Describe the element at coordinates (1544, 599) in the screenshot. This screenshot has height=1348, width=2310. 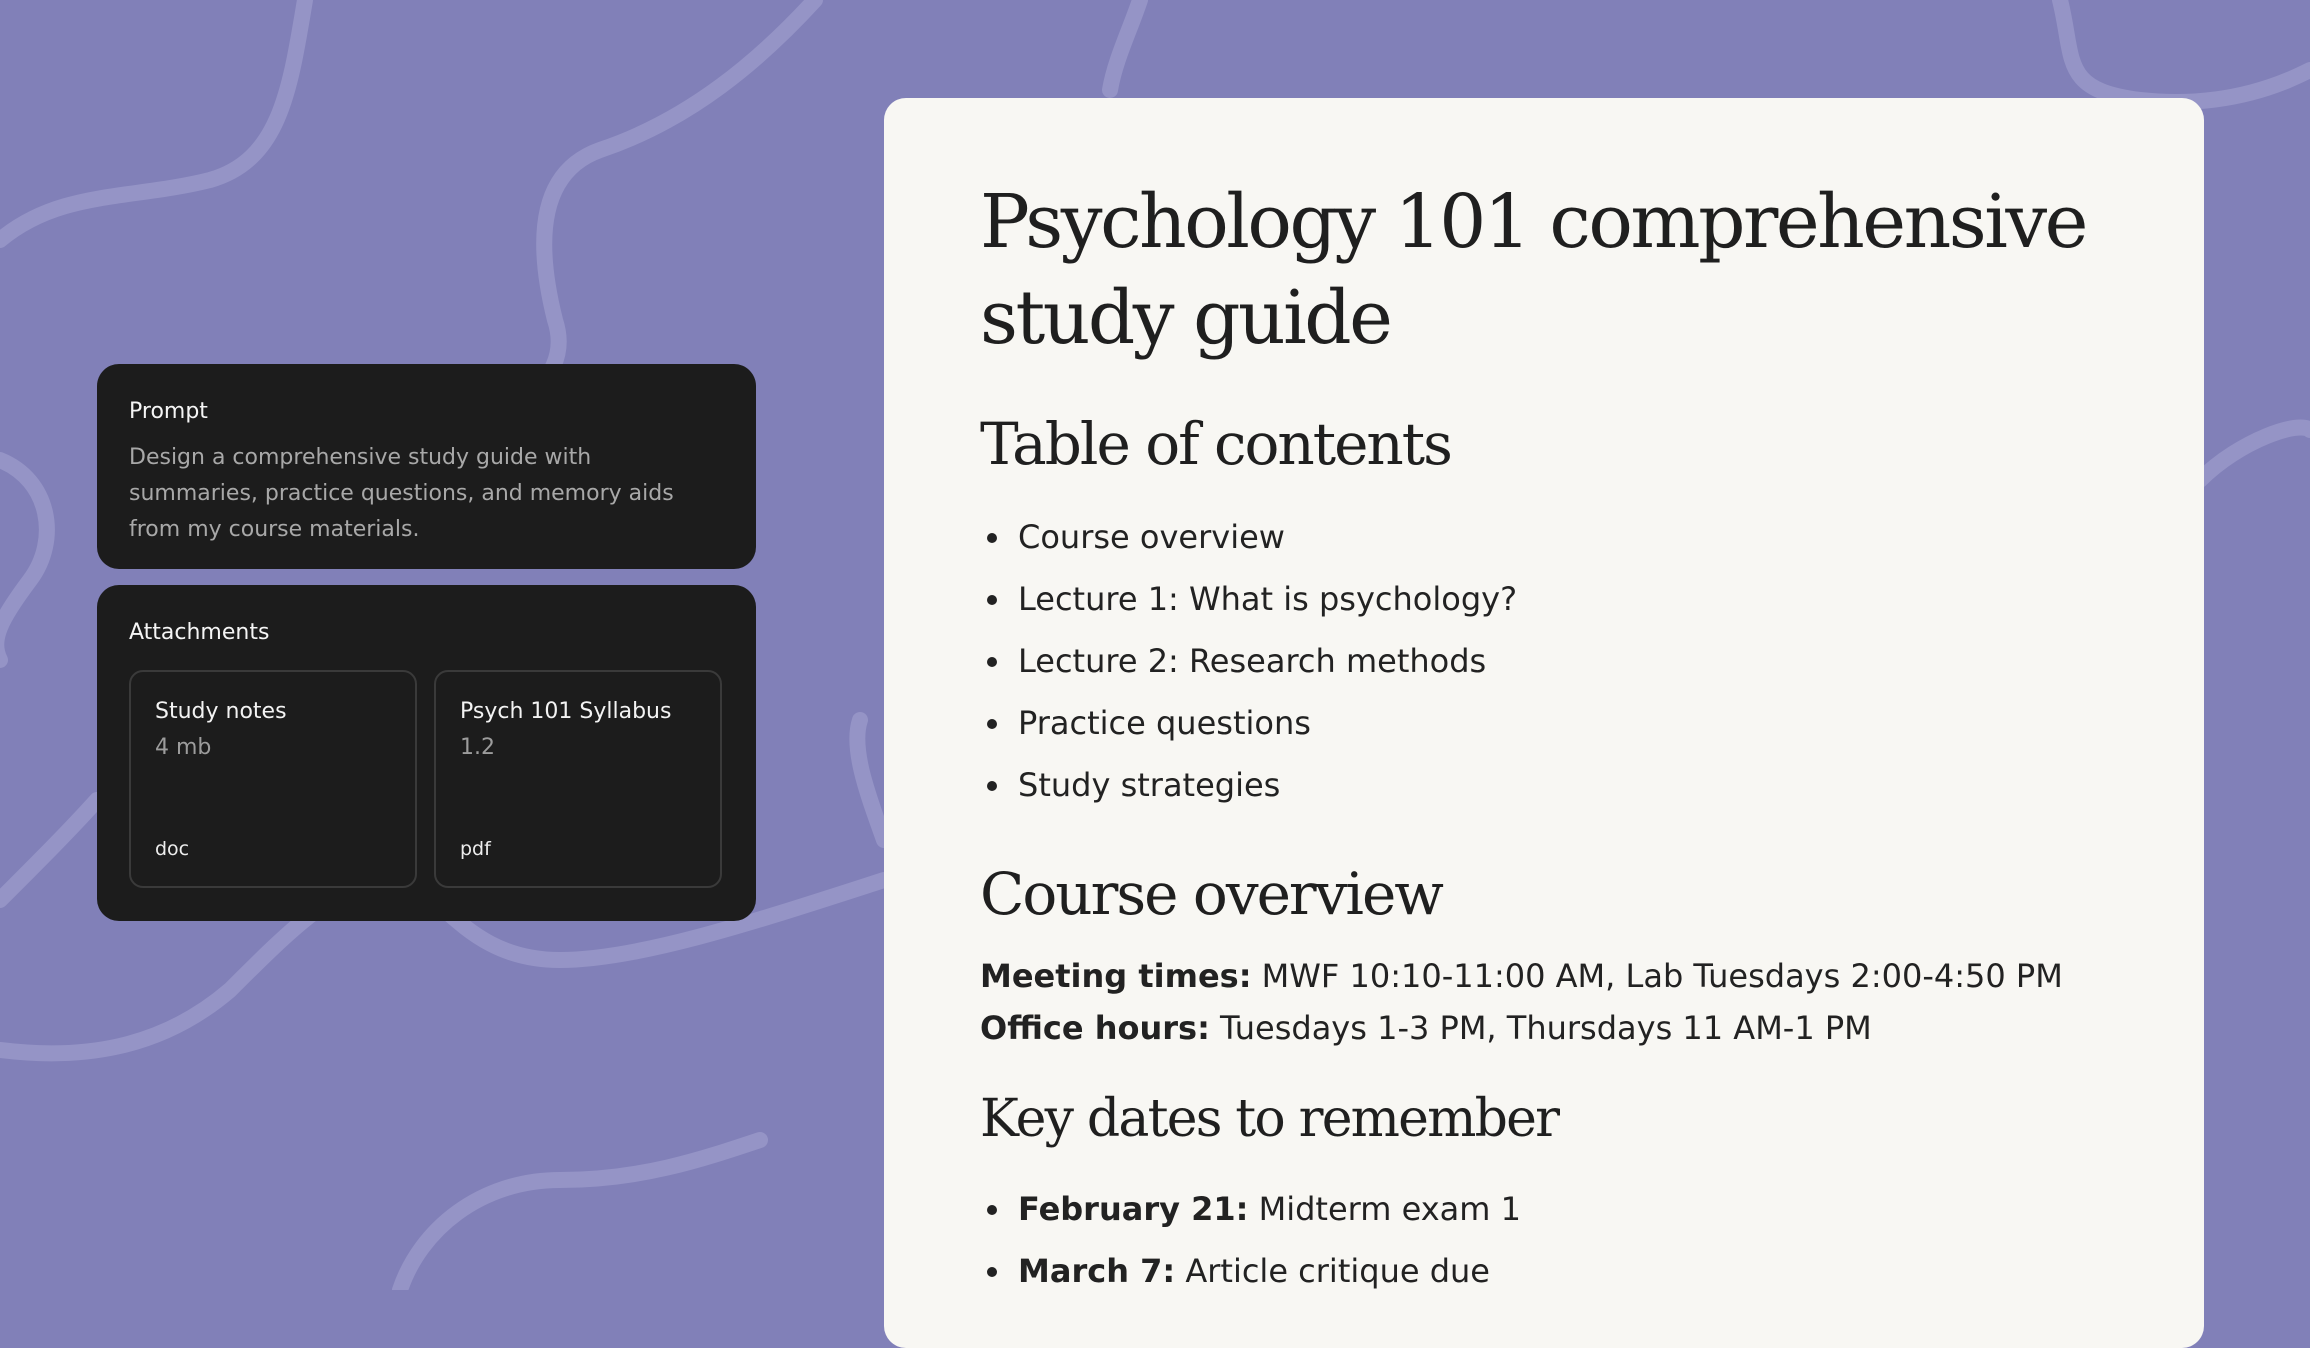
I see `toc-item: Lecture 1: What is psychology?` at that location.